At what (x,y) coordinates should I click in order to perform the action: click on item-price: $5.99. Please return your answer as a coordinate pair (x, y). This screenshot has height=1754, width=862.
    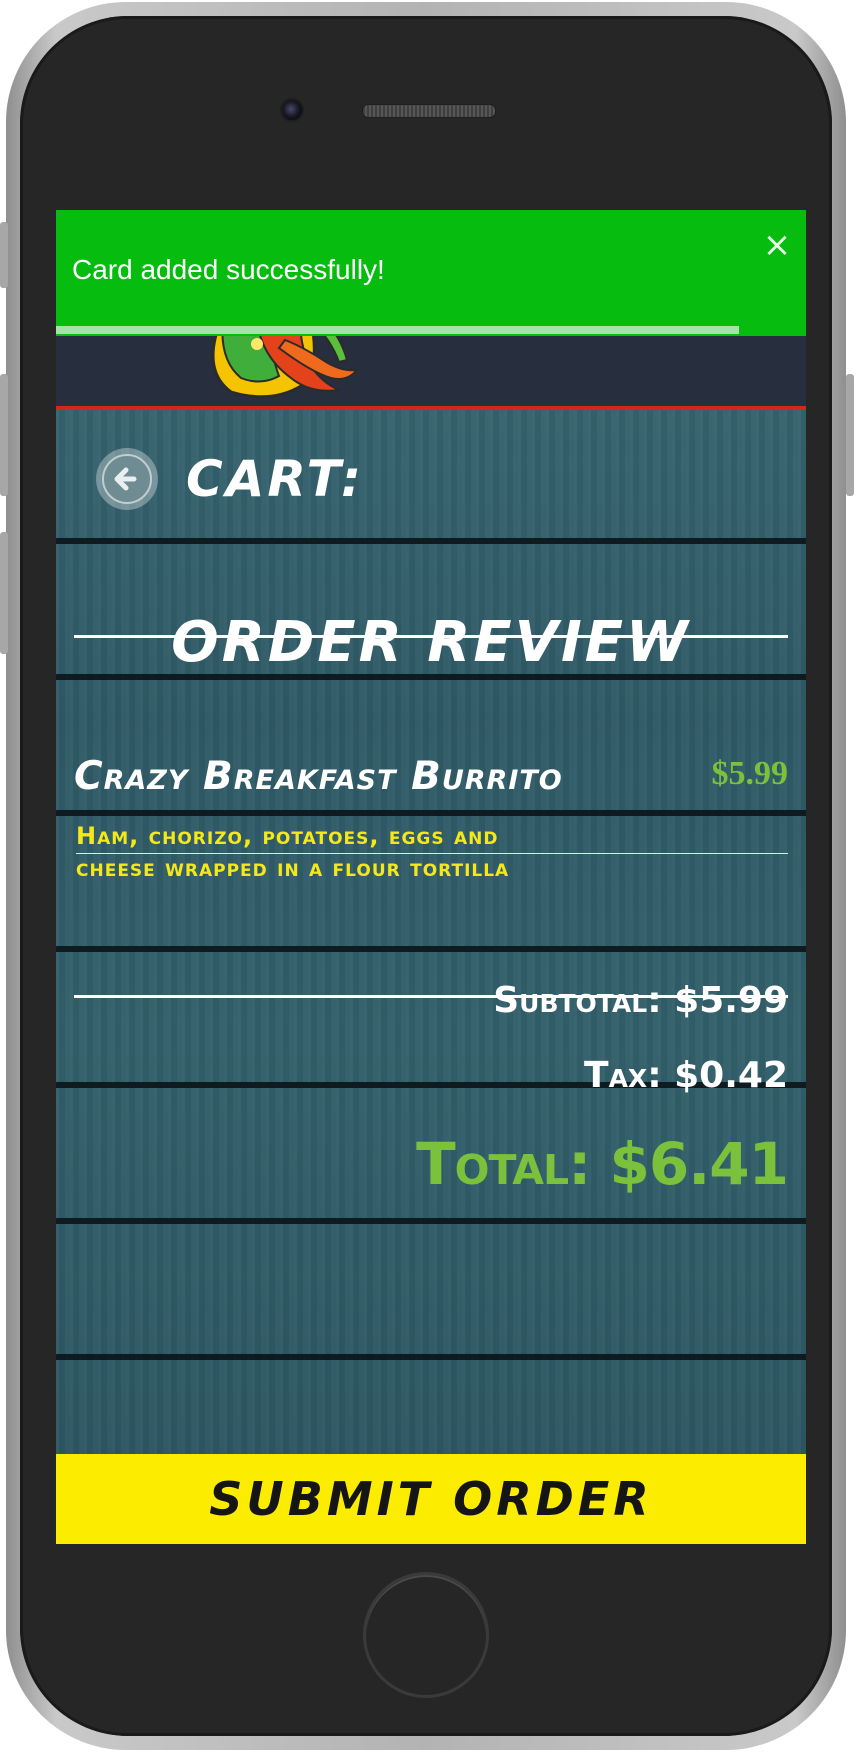
    Looking at the image, I should click on (750, 773).